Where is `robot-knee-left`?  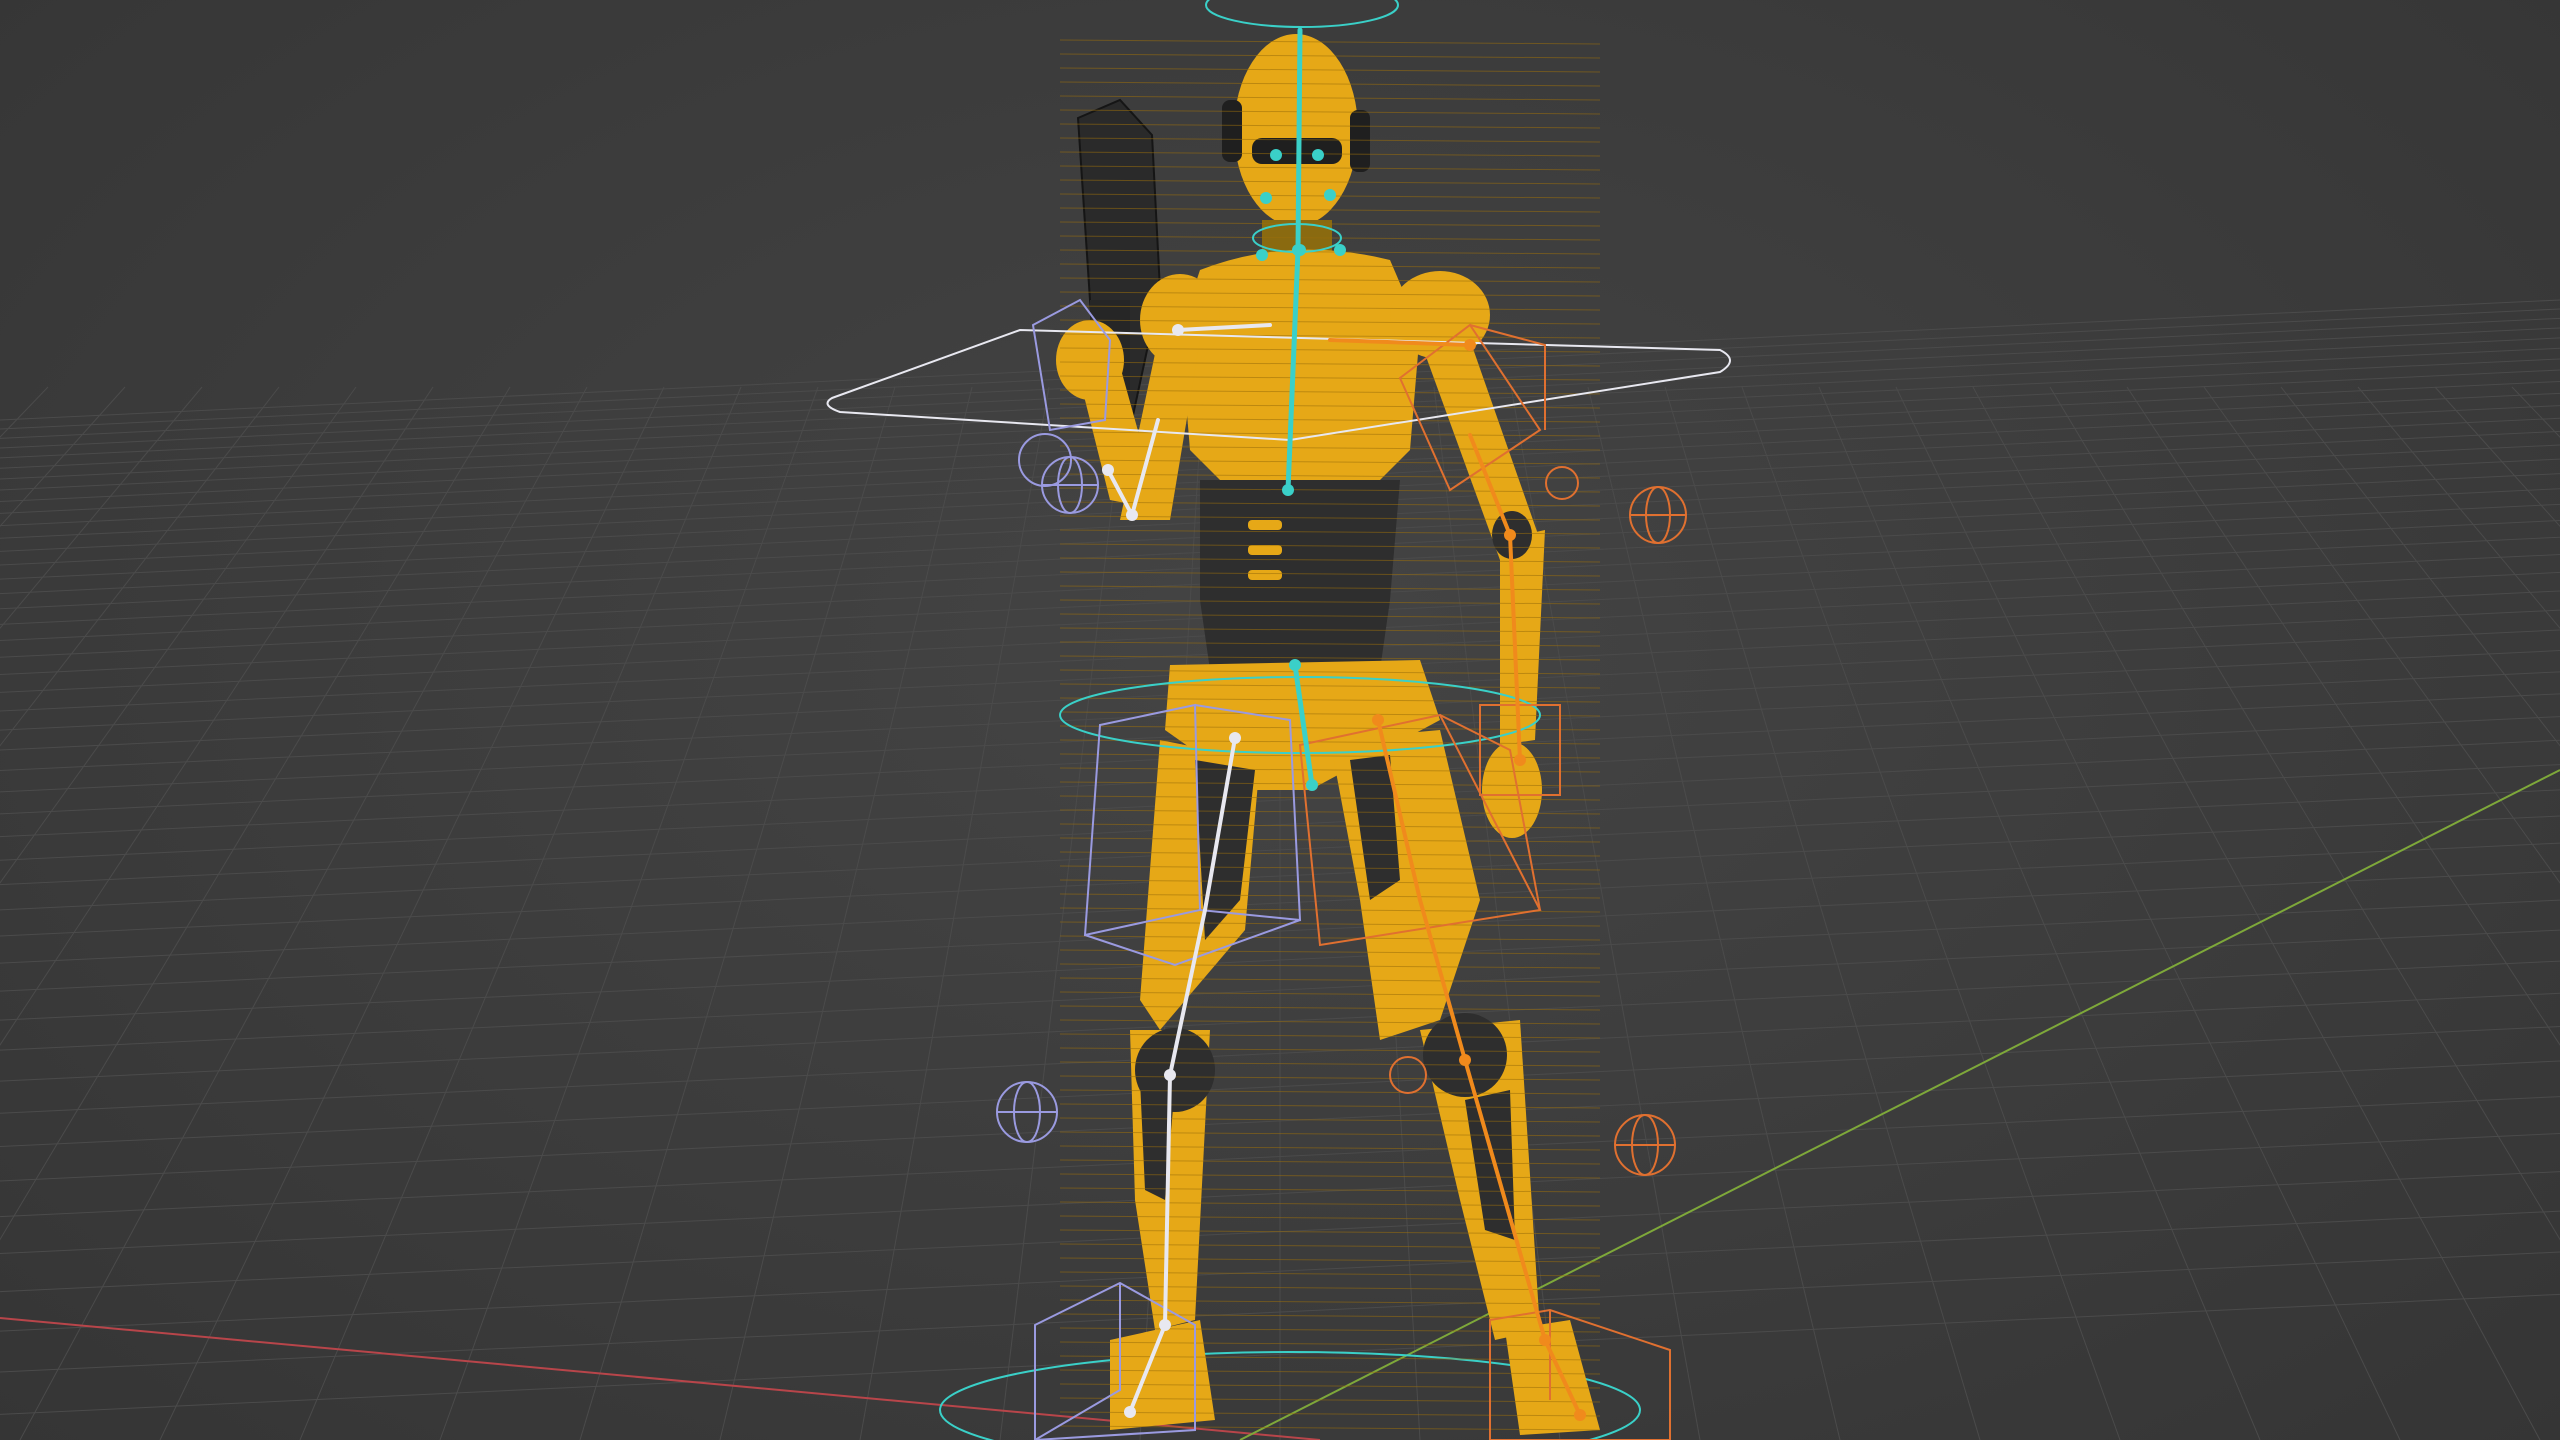
robot-knee-left is located at coordinates (1175, 1070).